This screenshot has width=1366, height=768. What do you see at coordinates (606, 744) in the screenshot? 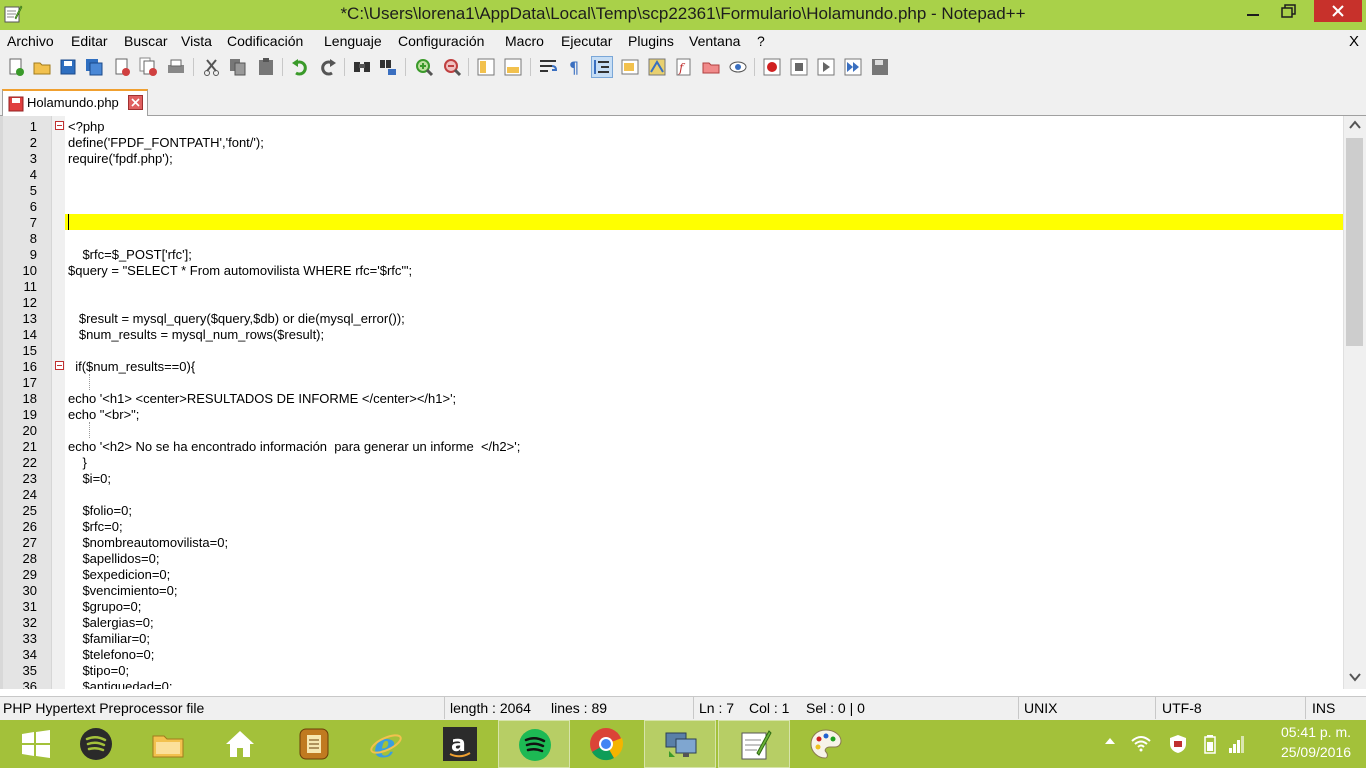
I see `taskbar-chrome` at bounding box center [606, 744].